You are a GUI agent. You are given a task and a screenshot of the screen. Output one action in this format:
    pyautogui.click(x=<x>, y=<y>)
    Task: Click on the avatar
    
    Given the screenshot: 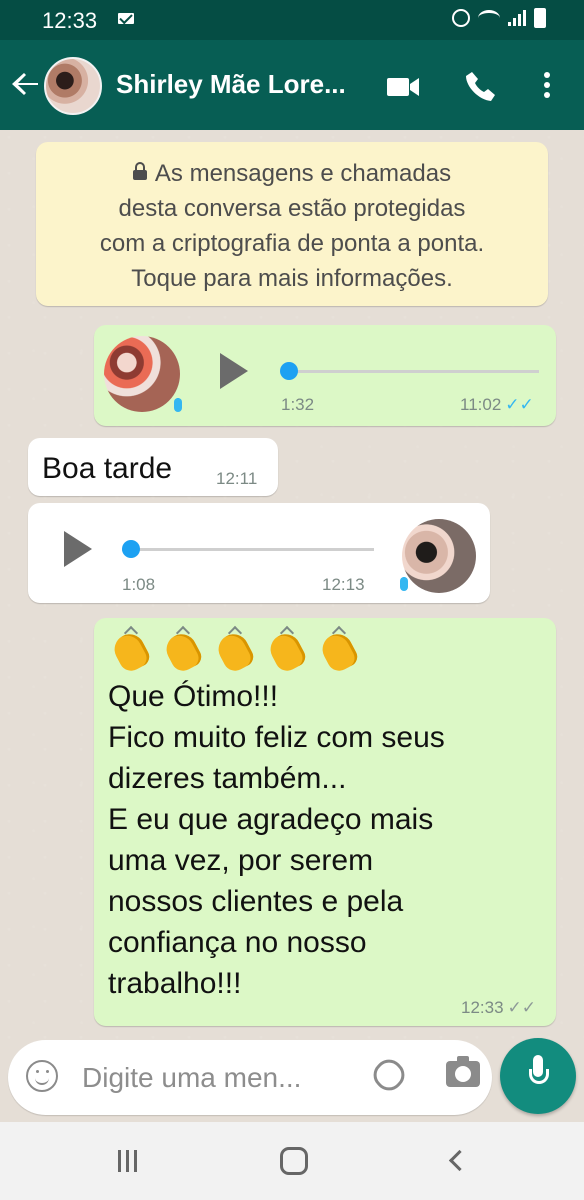 What is the action you would take?
    pyautogui.click(x=73, y=86)
    